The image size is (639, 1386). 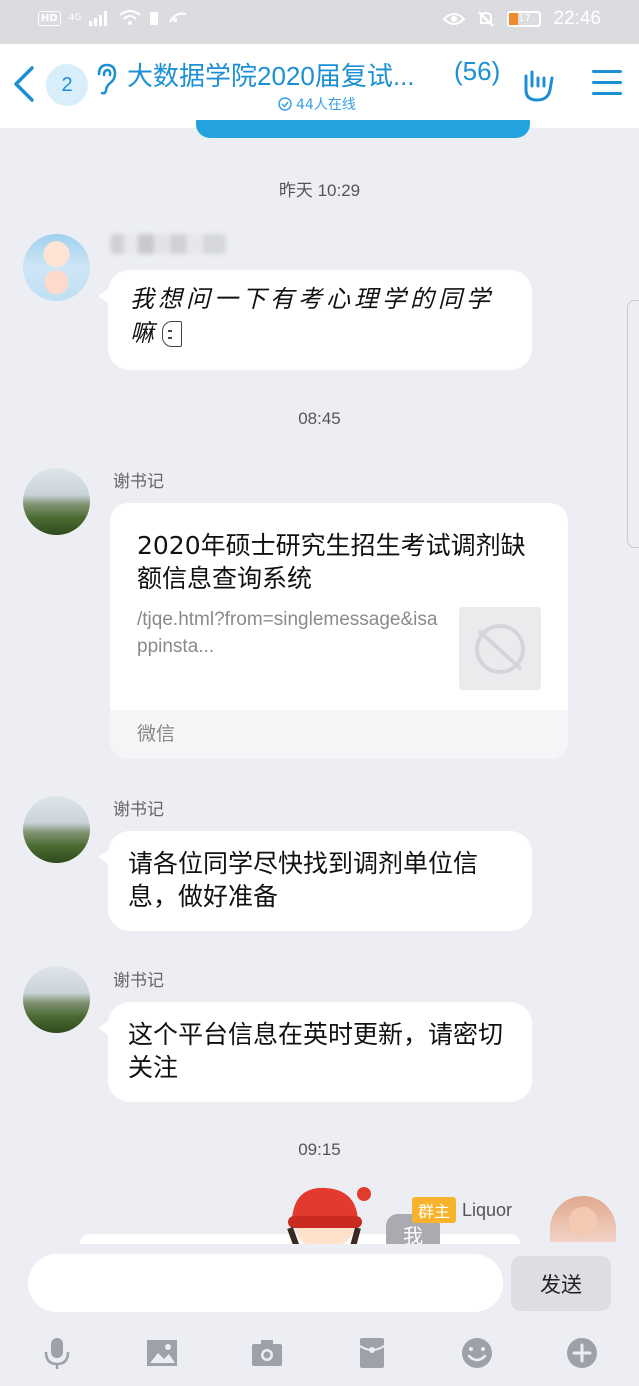 What do you see at coordinates (265, 1283) in the screenshot?
I see `message-input` at bounding box center [265, 1283].